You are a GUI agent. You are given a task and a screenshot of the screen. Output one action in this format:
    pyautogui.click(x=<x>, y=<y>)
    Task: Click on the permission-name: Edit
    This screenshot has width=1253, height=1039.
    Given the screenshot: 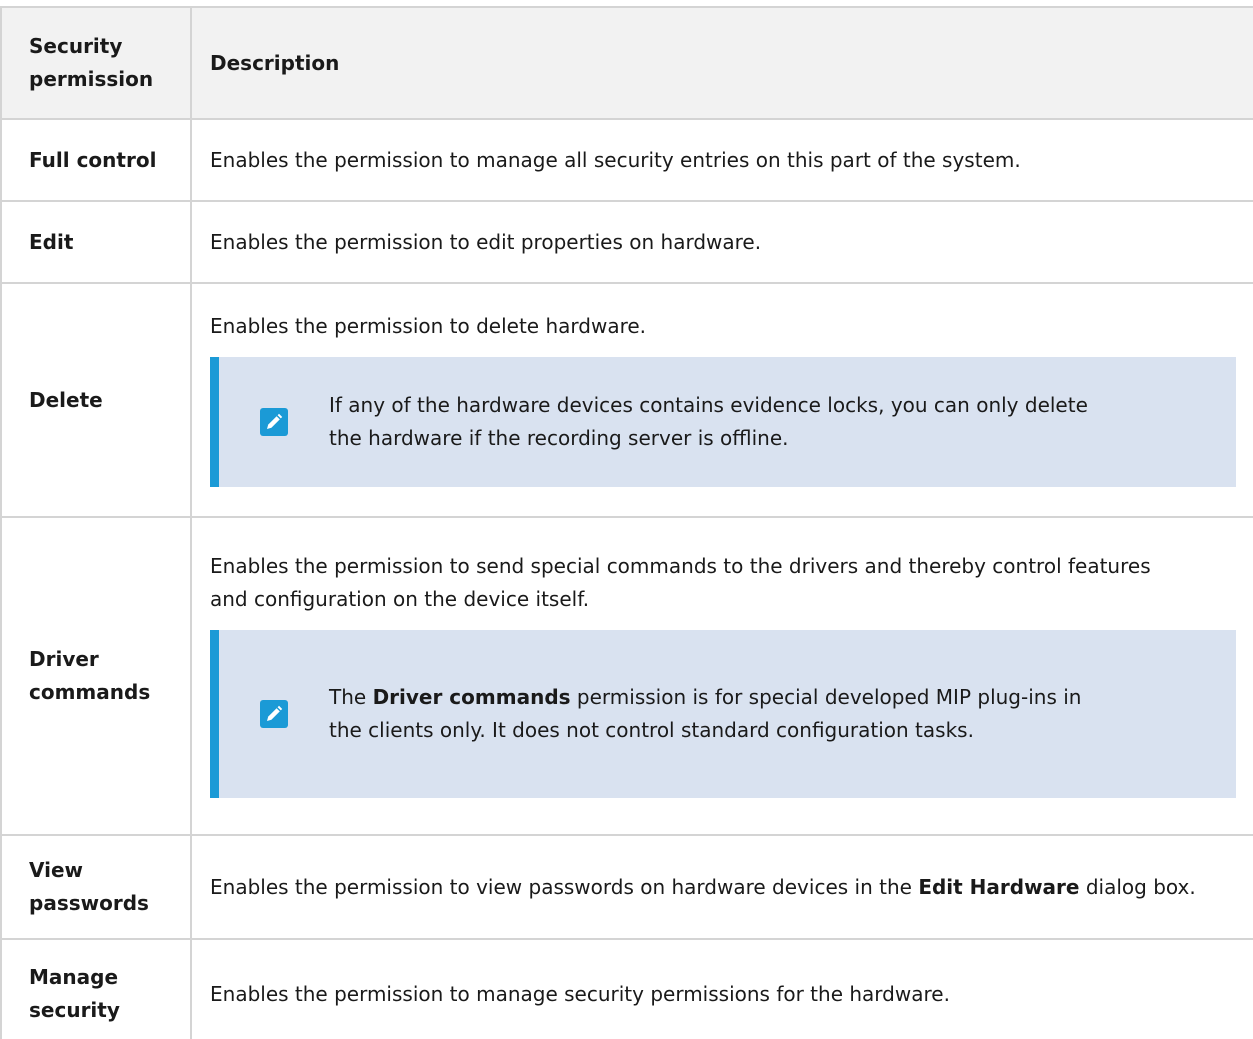 What is the action you would take?
    pyautogui.click(x=95, y=242)
    